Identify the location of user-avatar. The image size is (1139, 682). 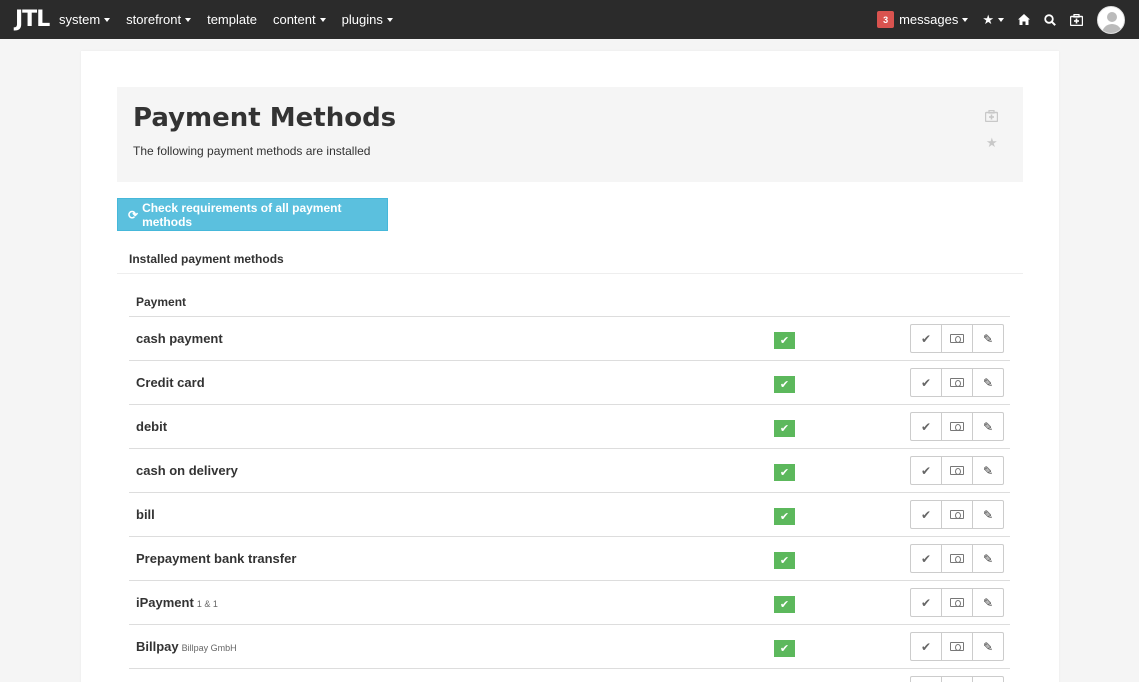
(1111, 19).